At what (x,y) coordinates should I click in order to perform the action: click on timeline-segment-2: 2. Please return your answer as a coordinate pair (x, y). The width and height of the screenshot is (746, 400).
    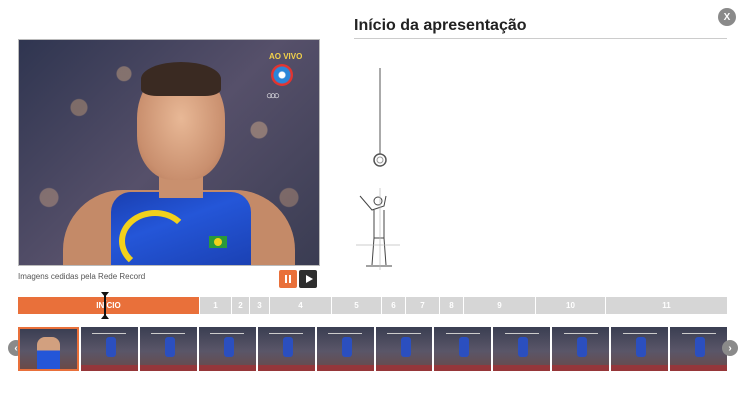
    Looking at the image, I should click on (241, 305).